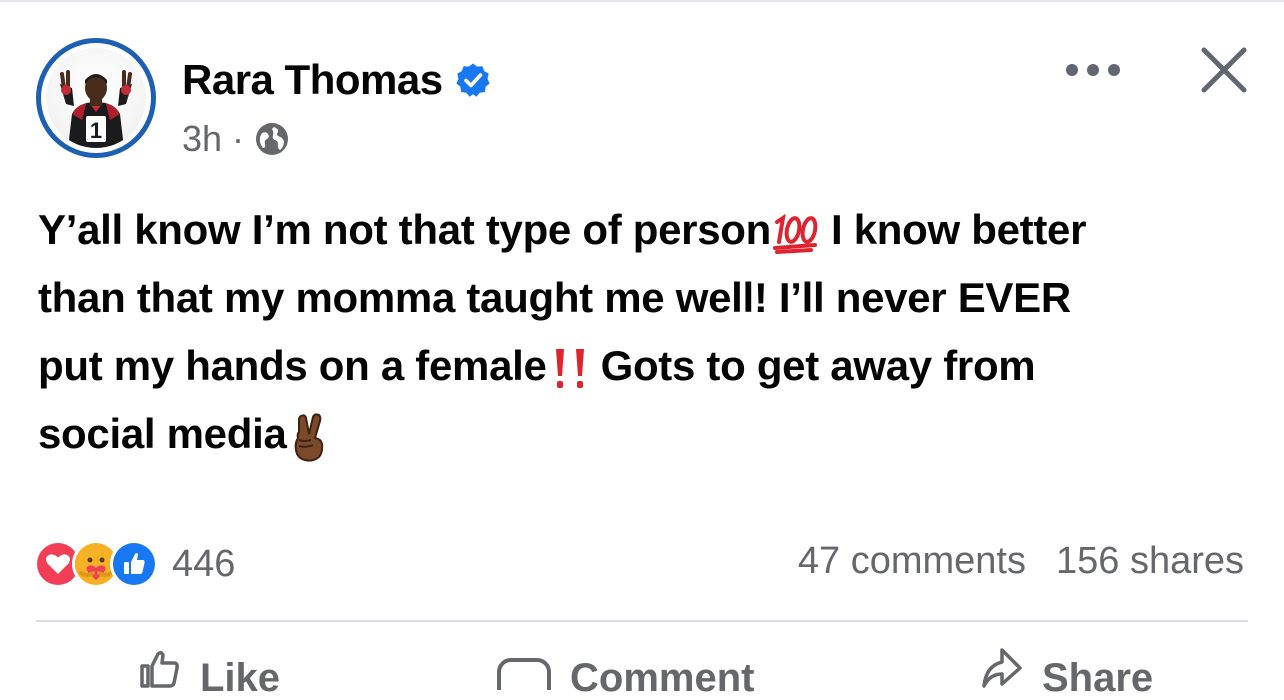 The image size is (1284, 700). What do you see at coordinates (202, 139) in the screenshot?
I see `post-time: 3h` at bounding box center [202, 139].